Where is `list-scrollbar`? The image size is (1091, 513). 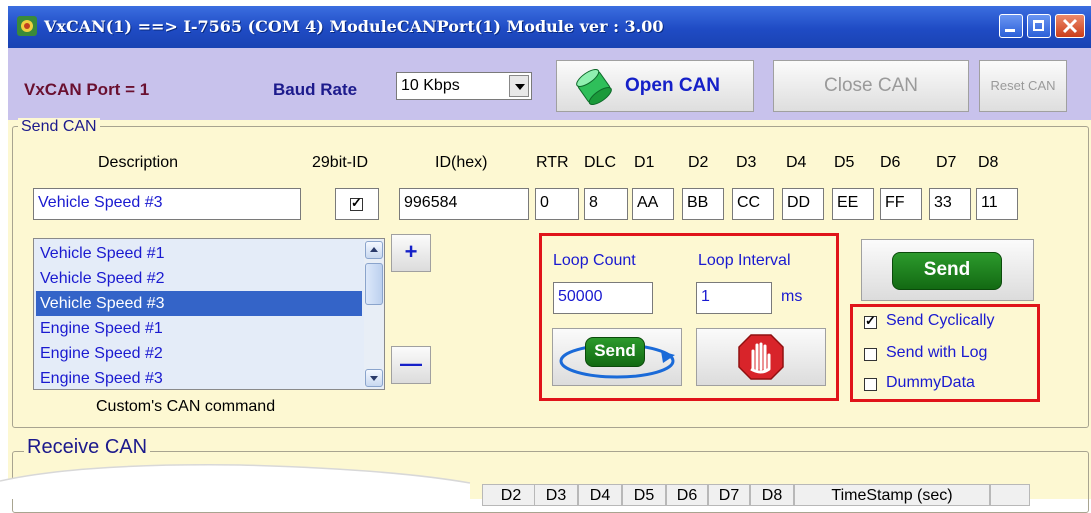
list-scrollbar is located at coordinates (374, 314).